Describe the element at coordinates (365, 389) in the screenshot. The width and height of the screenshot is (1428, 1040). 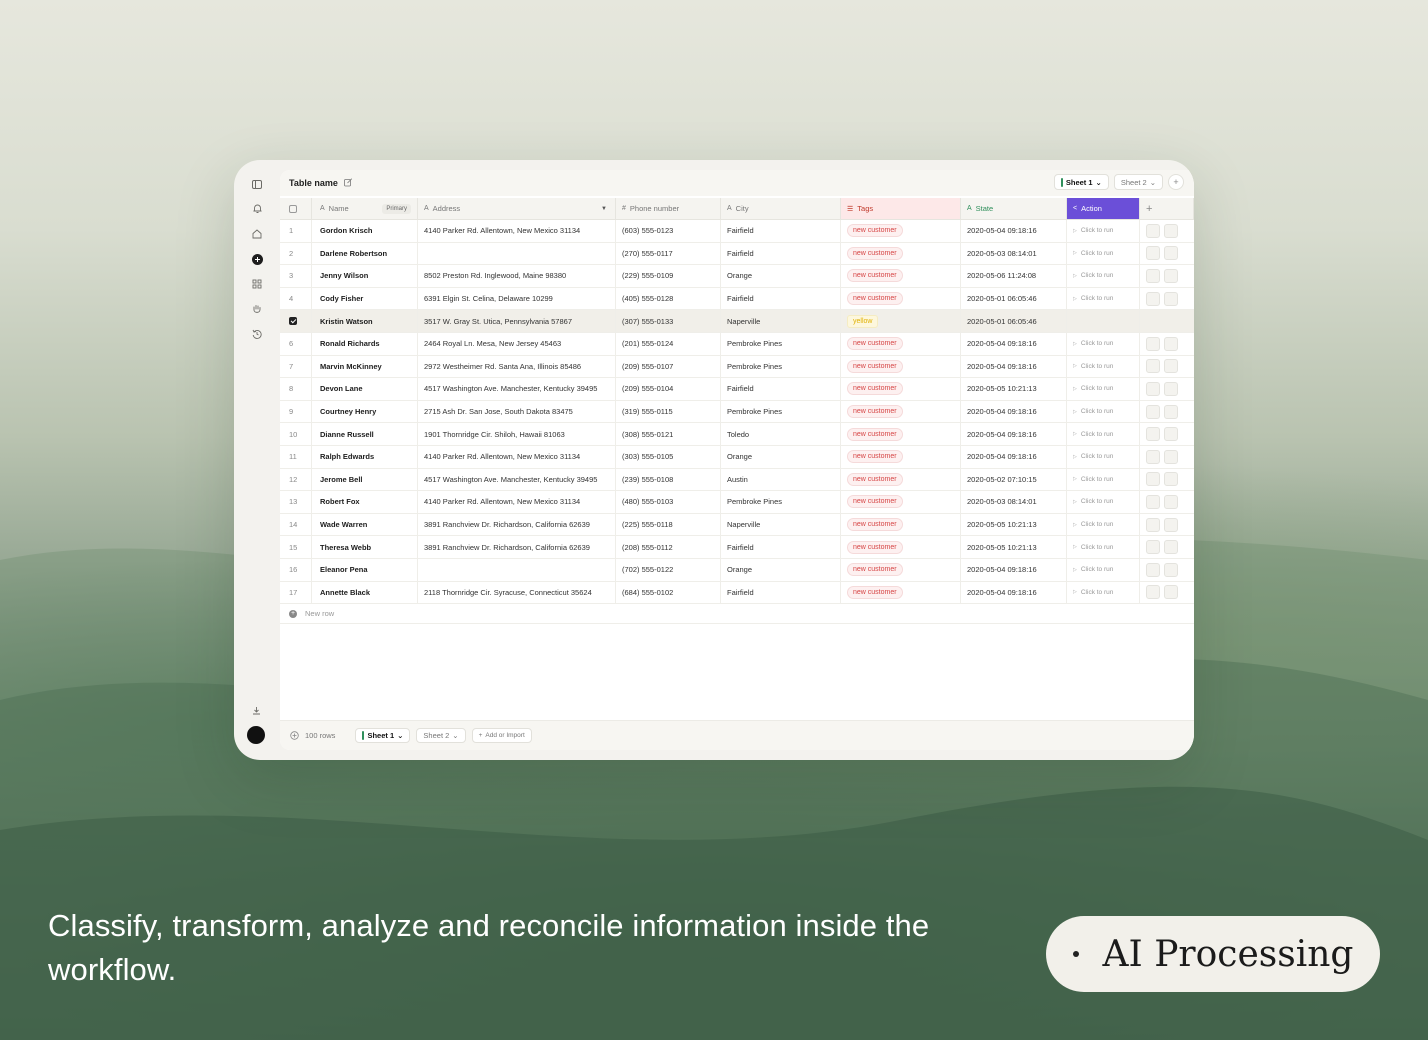
I see `cell-name: Devon Lane` at that location.